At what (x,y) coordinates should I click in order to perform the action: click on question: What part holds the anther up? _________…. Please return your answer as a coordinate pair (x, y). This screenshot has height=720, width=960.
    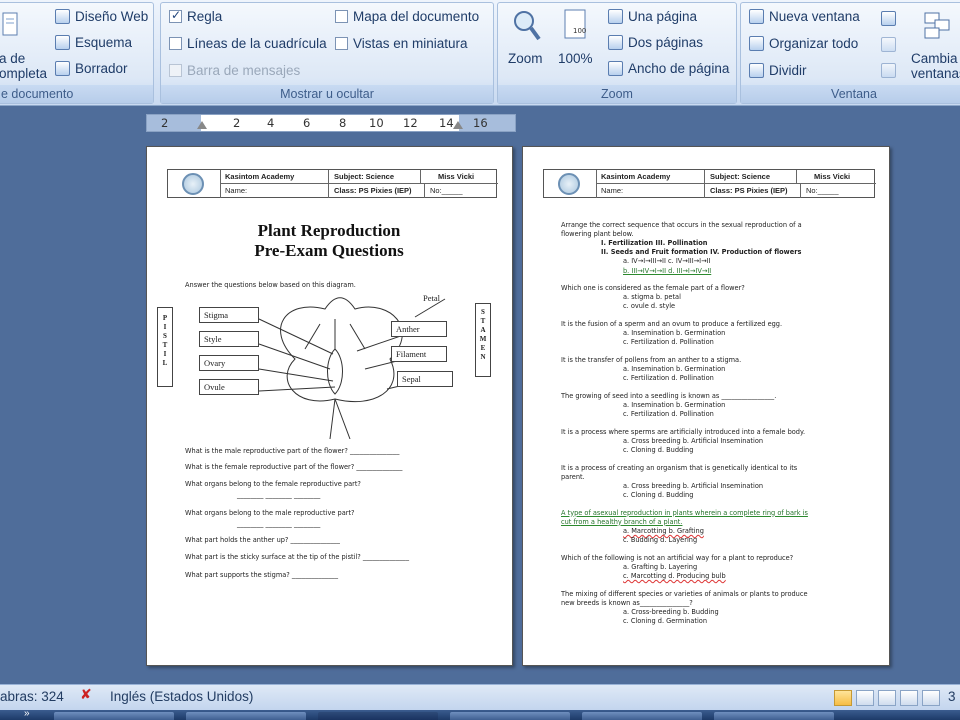
    Looking at the image, I should click on (262, 540).